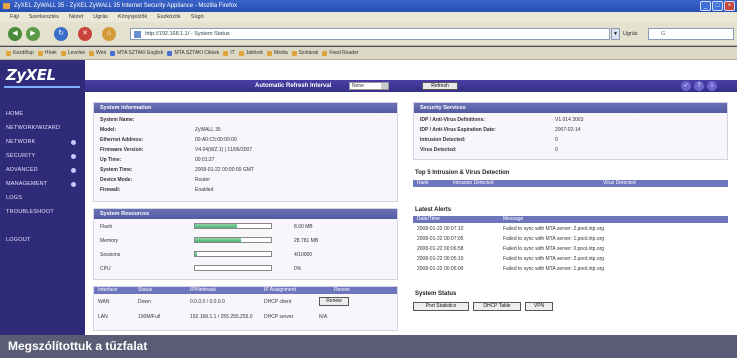 The height and width of the screenshot is (358, 737). Describe the element at coordinates (712, 86) in the screenshot. I see `about-icon: i` at that location.